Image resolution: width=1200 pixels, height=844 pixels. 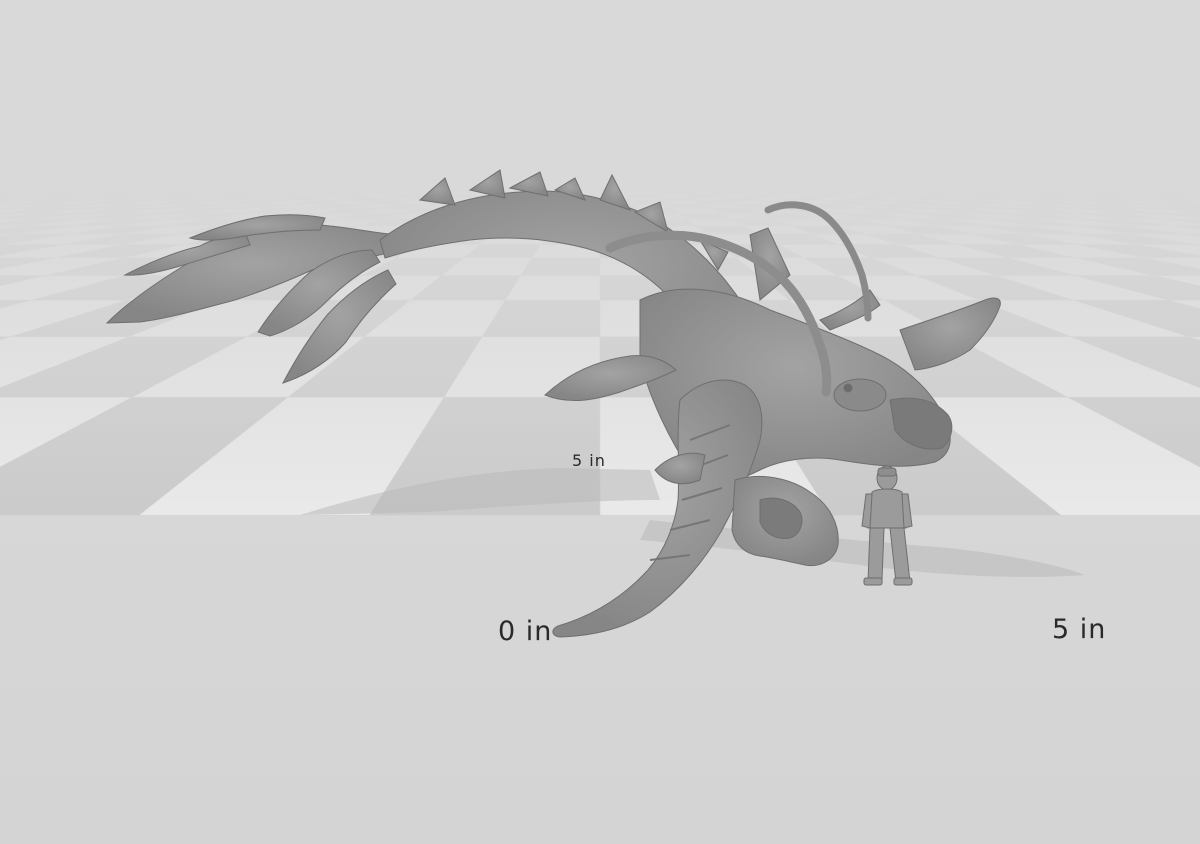 What do you see at coordinates (525, 631) in the screenshot?
I see `ruler-label-front-0in: 0 in` at bounding box center [525, 631].